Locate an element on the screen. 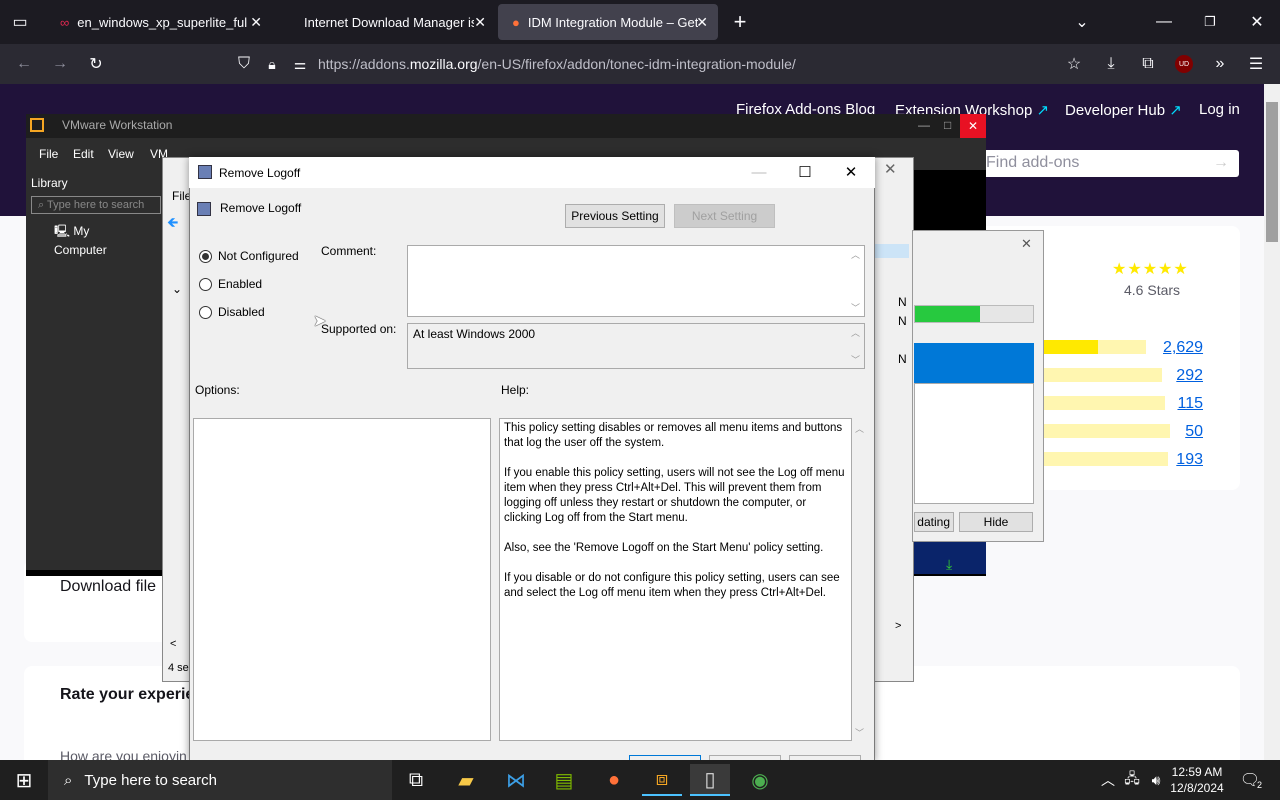 This screenshot has width=1280, height=800. vscode-icon: ⋈ is located at coordinates (516, 780).